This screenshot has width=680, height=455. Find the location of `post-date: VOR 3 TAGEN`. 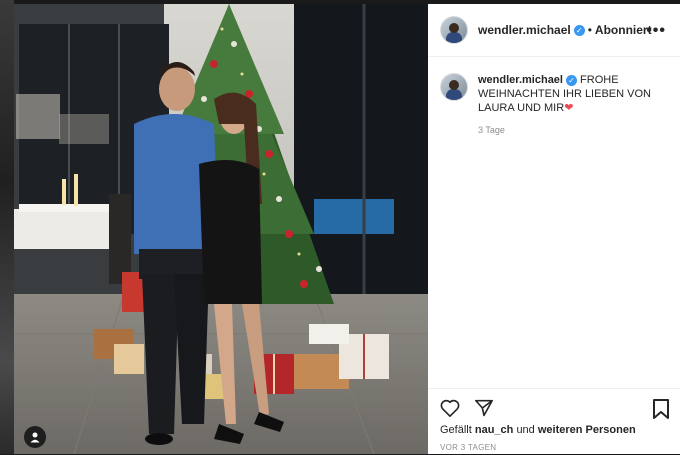

post-date: VOR 3 TAGEN is located at coordinates (468, 447).